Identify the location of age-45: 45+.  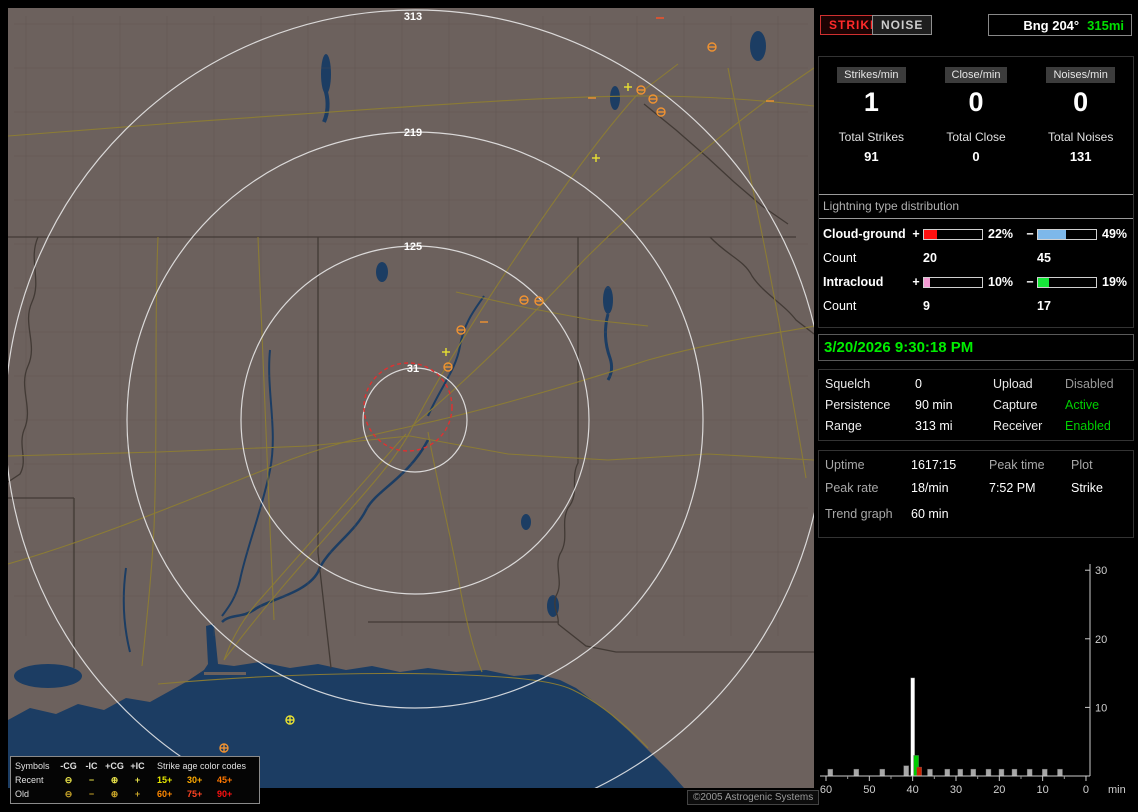
(225, 780).